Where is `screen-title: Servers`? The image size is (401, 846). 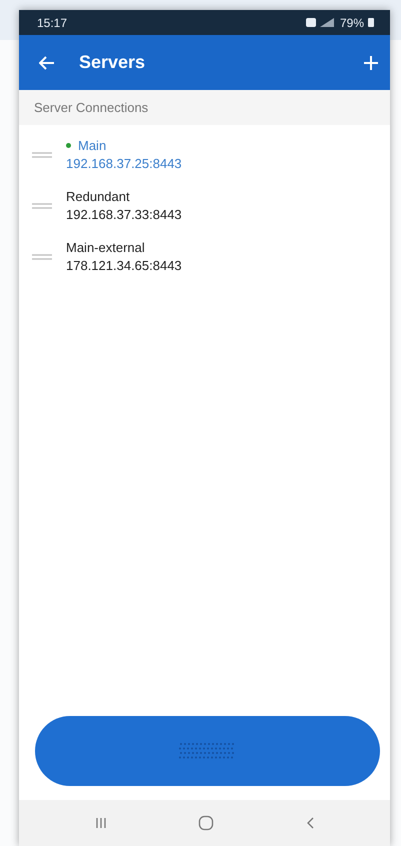
screen-title: Servers is located at coordinates (112, 62).